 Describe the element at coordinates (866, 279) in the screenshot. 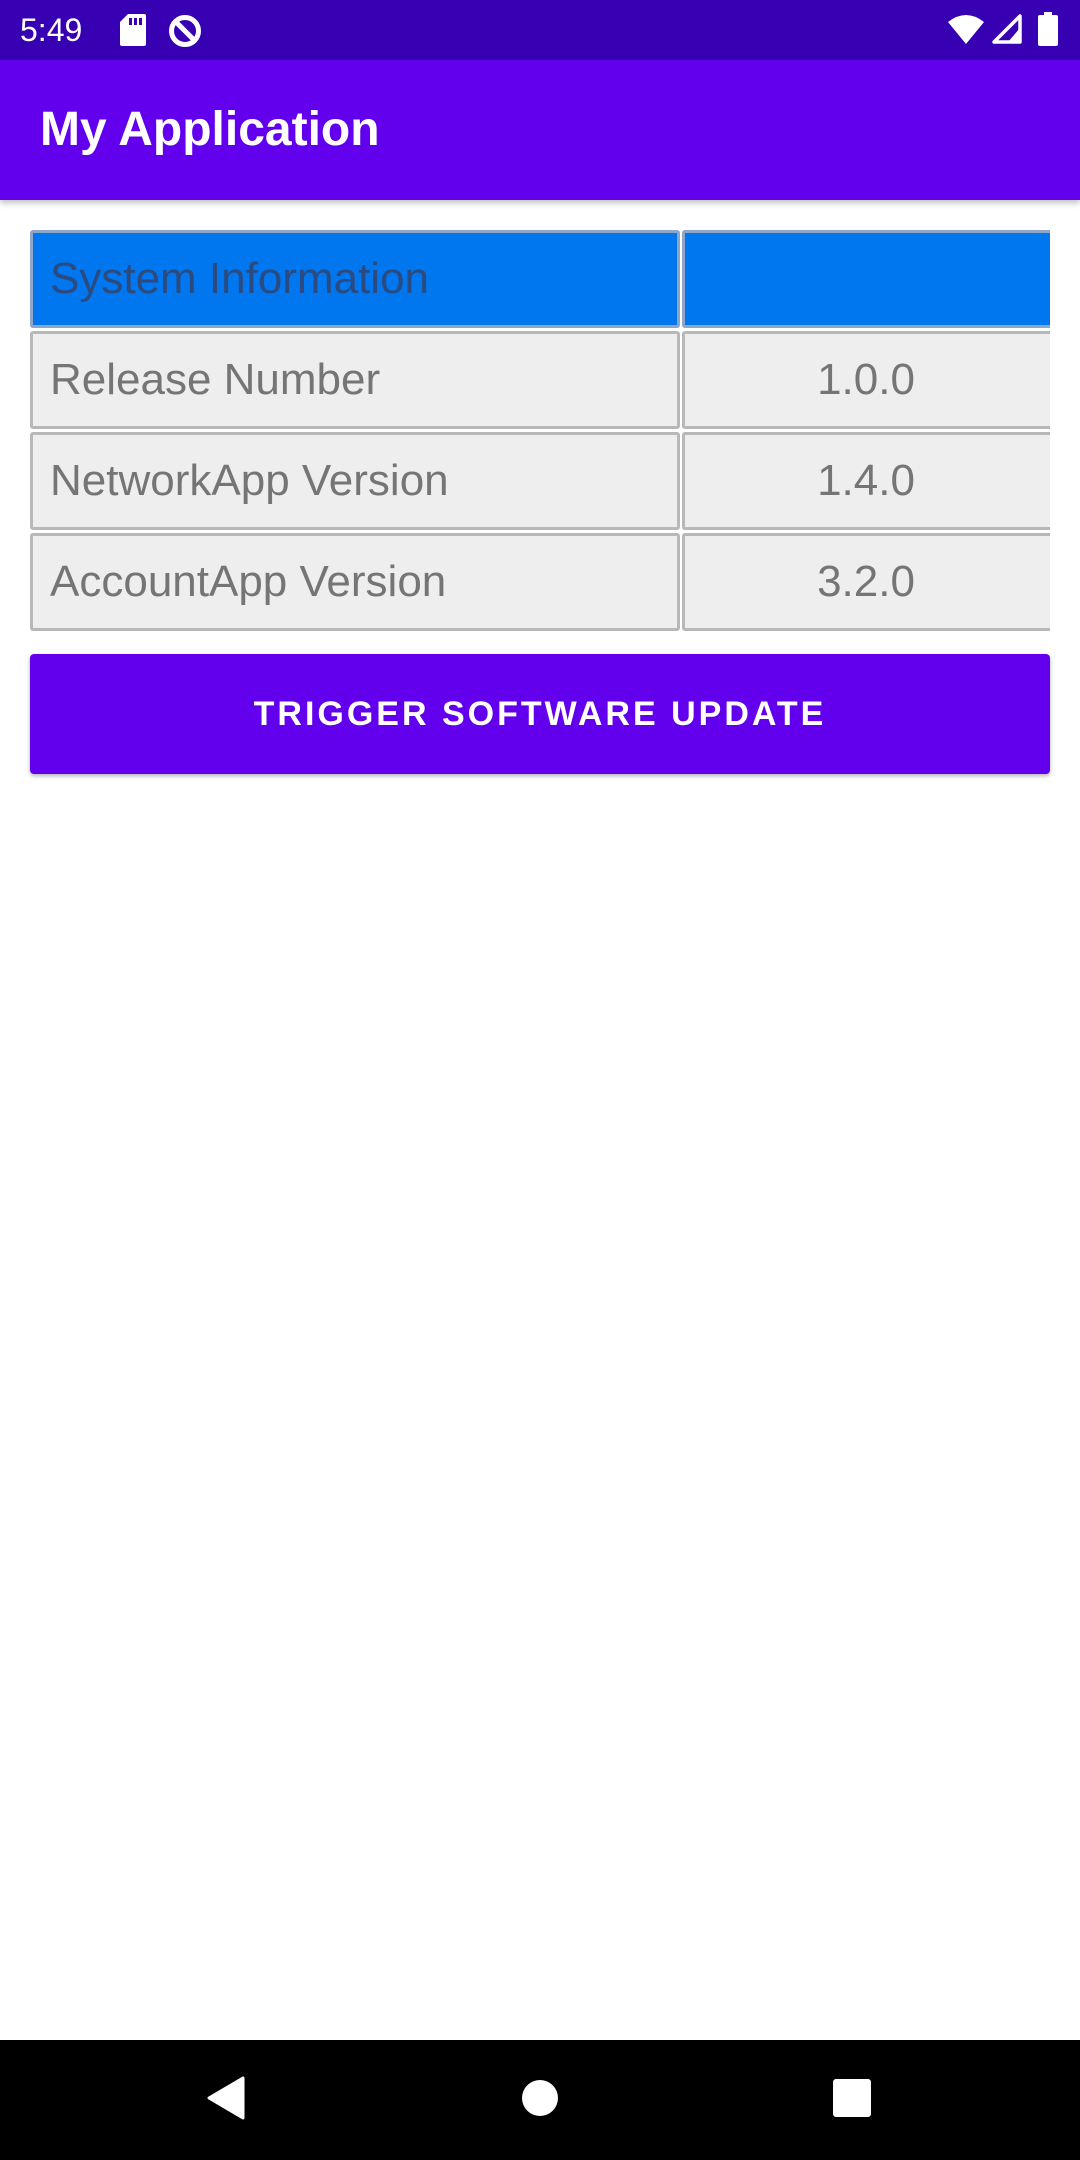

I see `table-header-value` at that location.